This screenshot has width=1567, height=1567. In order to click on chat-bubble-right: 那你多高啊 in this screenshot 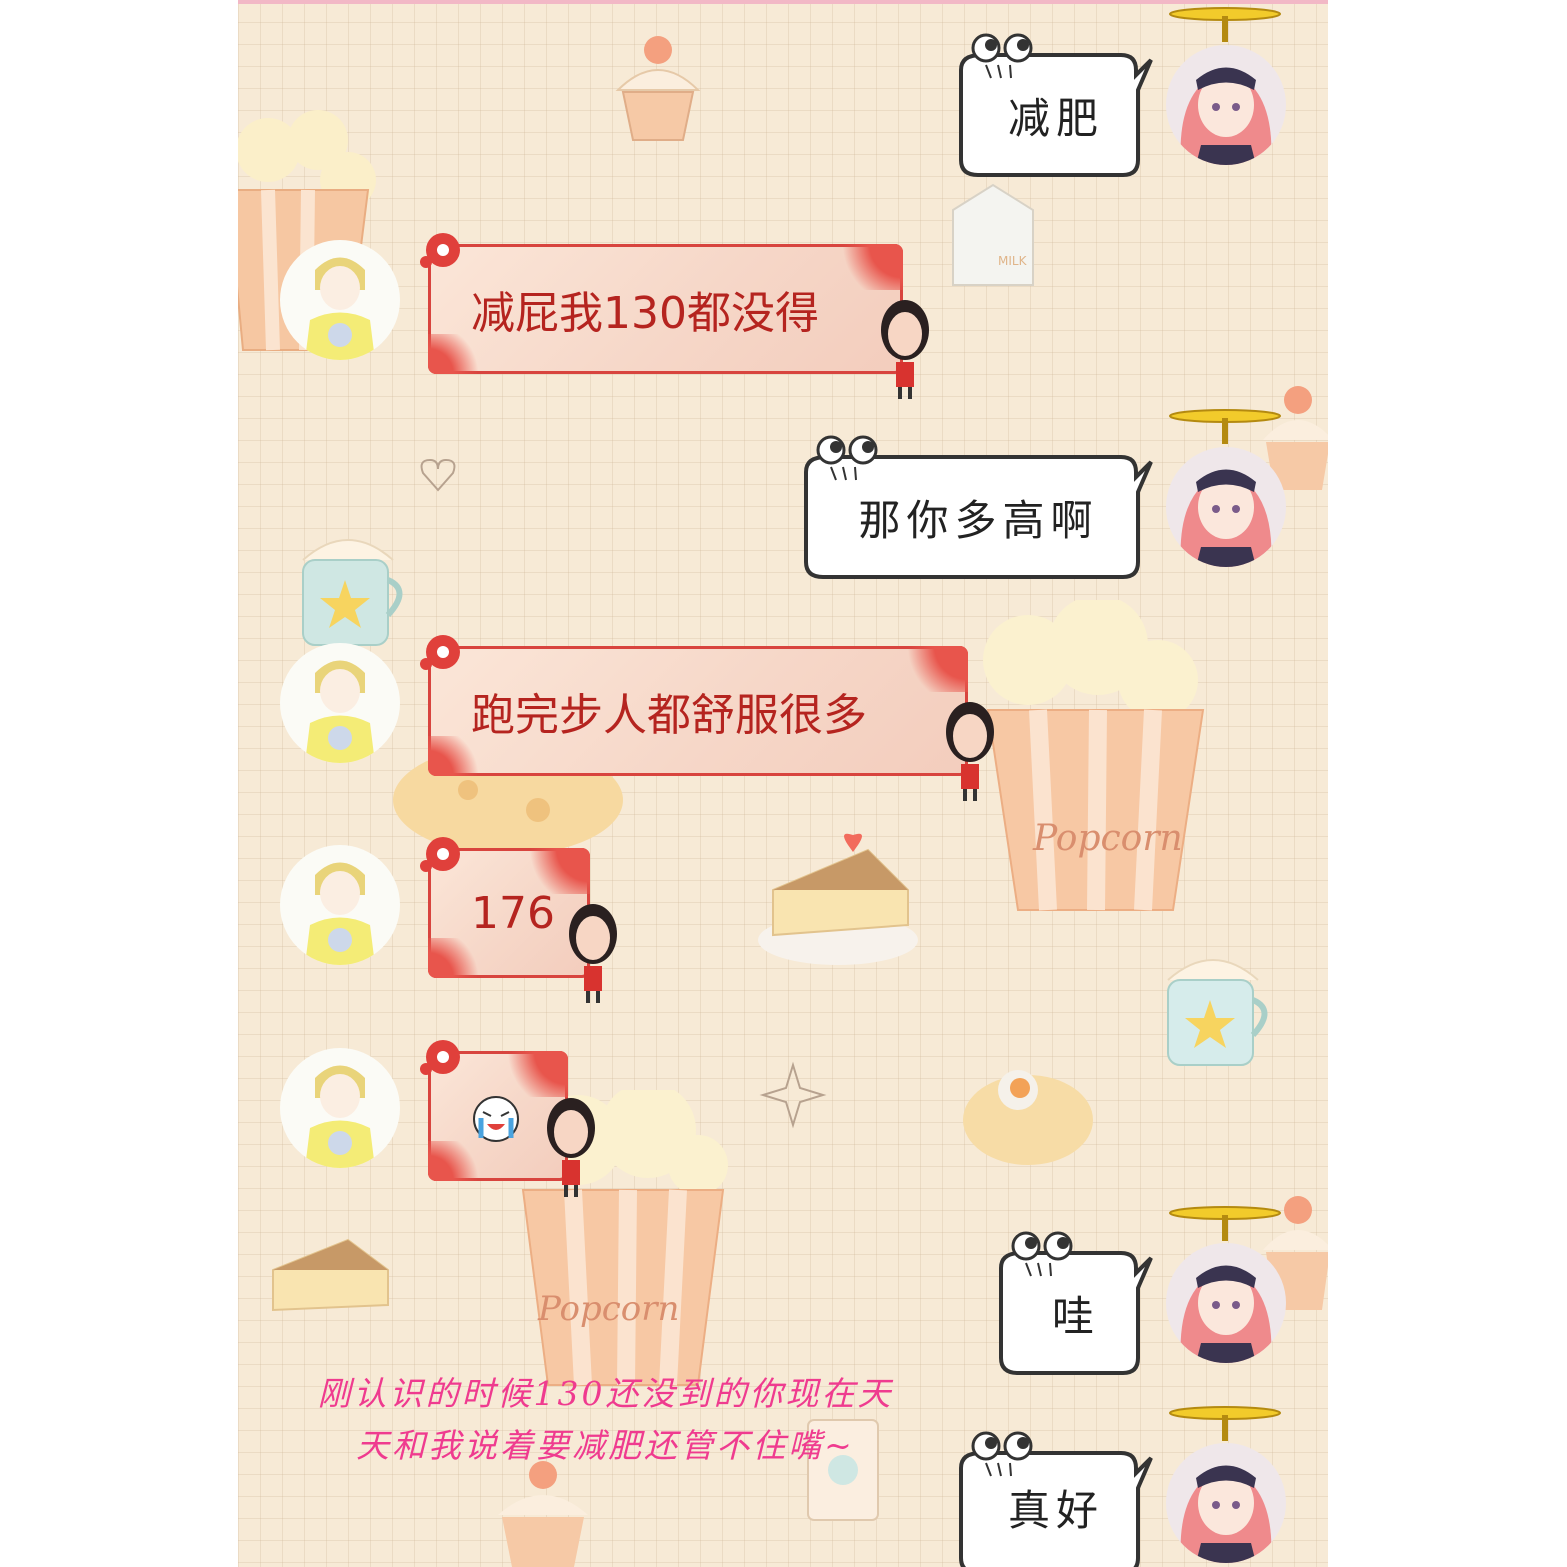, I will do `click(978, 507)`.